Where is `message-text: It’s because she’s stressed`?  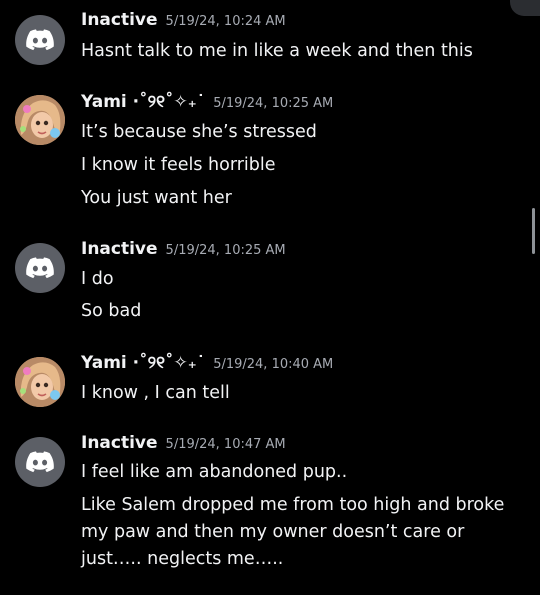 message-text: It’s because she’s stressed is located at coordinates (199, 132).